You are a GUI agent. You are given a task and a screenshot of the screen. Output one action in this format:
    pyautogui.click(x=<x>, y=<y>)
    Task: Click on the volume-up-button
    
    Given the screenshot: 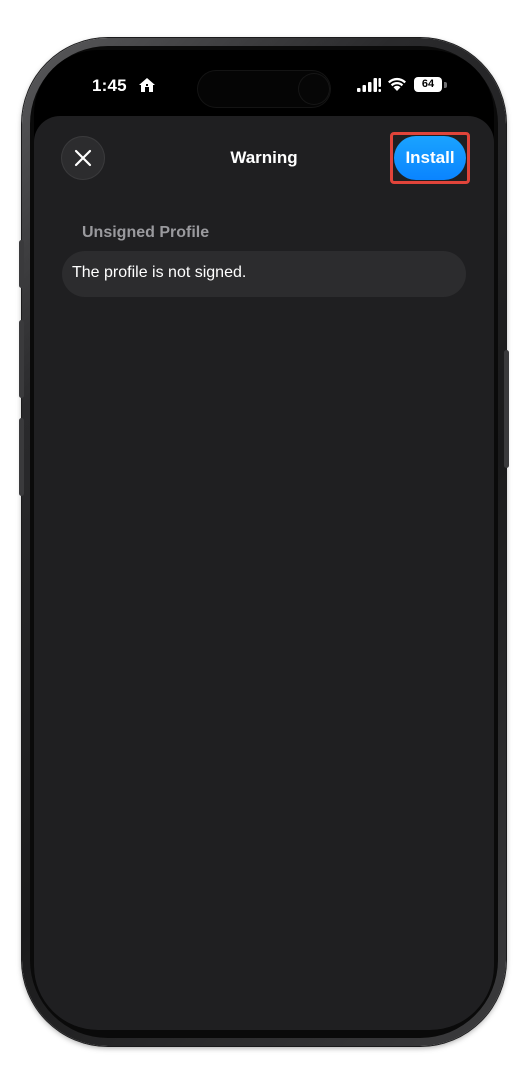 What is the action you would take?
    pyautogui.click(x=21, y=359)
    